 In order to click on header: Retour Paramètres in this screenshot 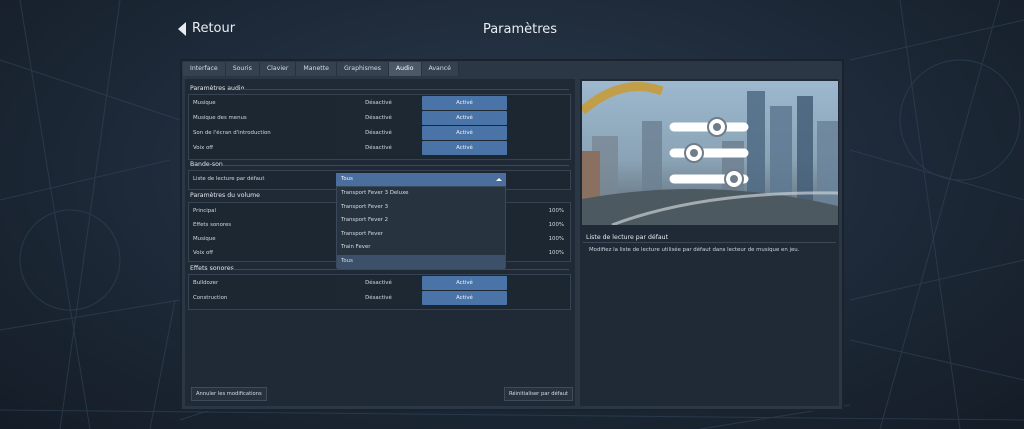, I will do `click(512, 30)`.